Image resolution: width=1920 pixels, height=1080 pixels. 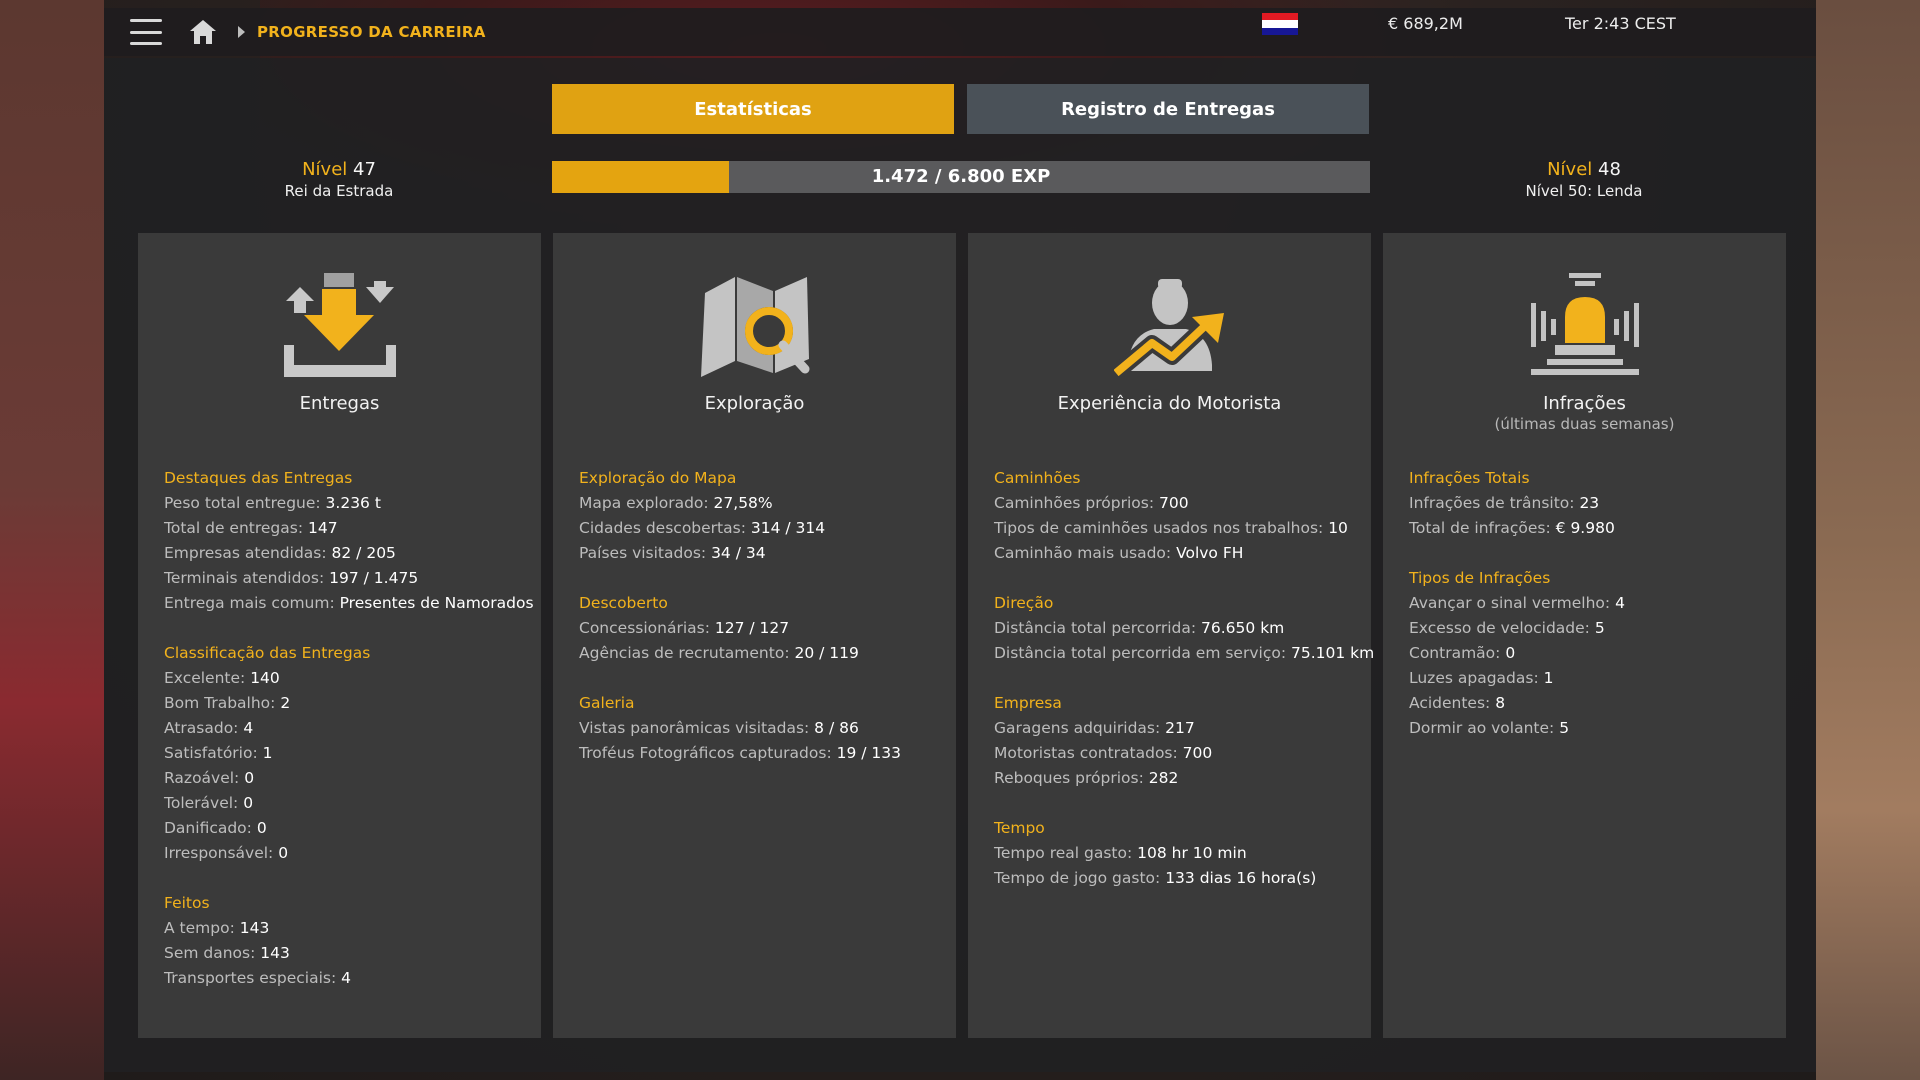 I want to click on delivery-icon, so click(x=339, y=325).